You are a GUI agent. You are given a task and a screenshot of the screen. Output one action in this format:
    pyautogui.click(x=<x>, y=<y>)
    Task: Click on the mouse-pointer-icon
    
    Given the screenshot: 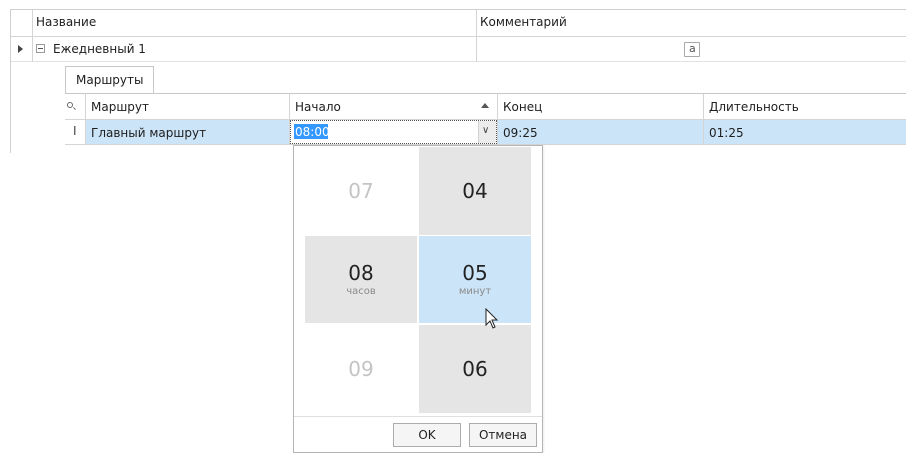 What is the action you would take?
    pyautogui.click(x=492, y=318)
    